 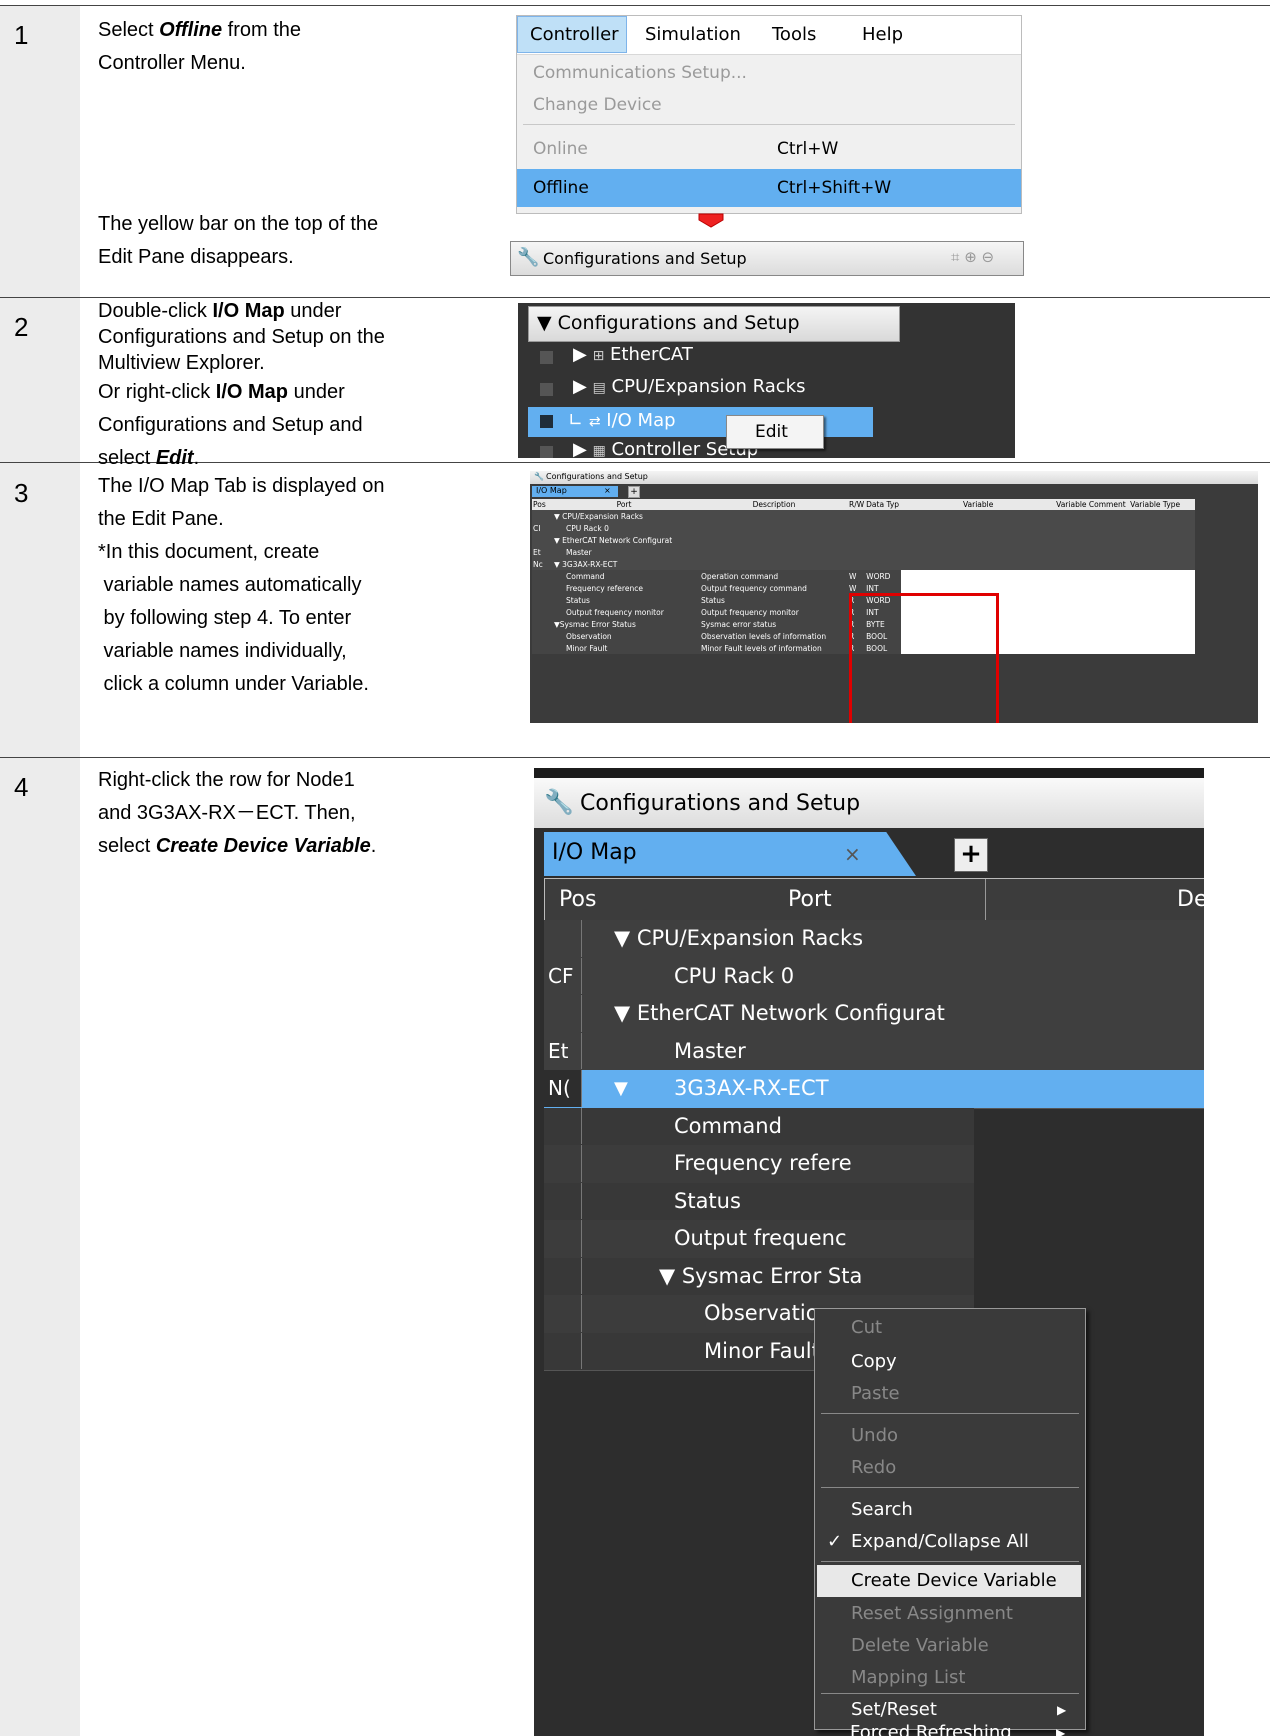 What do you see at coordinates (864, 564) in the screenshot?
I see `table-row: Nc ▼ 3G3AX-RX-ECT` at bounding box center [864, 564].